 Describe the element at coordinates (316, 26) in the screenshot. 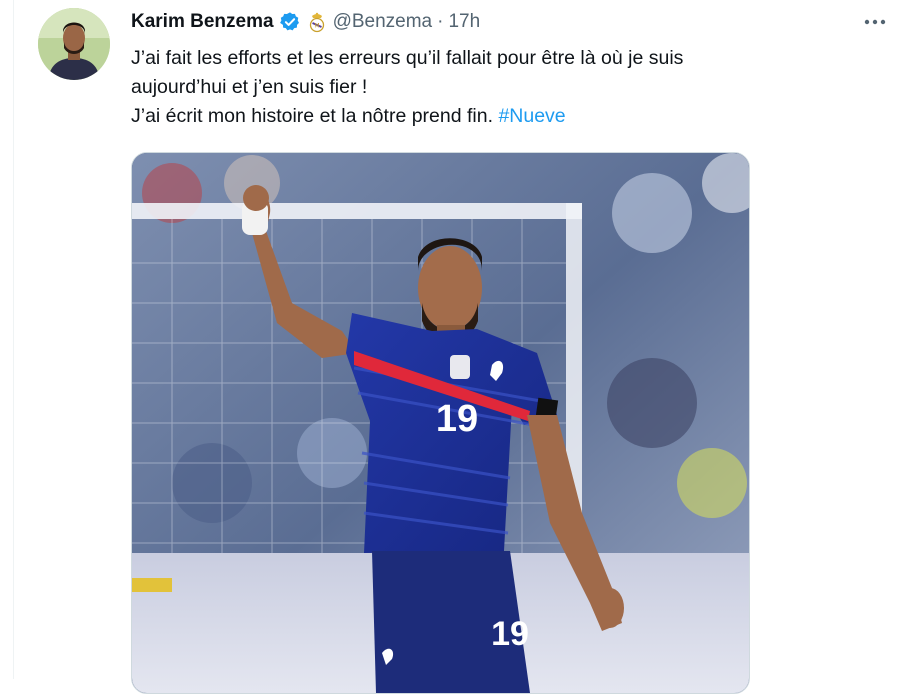

I see `svg-text: M` at that location.